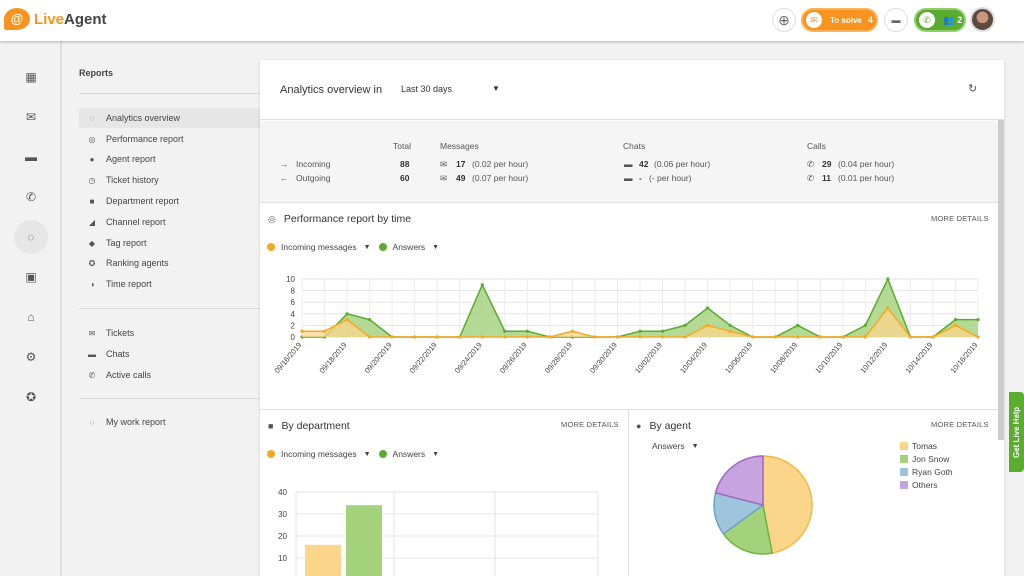  Describe the element at coordinates (282, 536) in the screenshot. I see `y-tick-label: 20` at that location.